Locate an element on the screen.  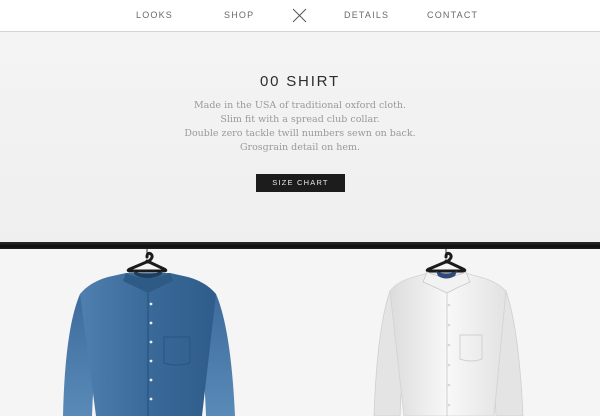
top-nav: LOOKS SHOP DETAILS CONTACT is located at coordinates (300, 16).